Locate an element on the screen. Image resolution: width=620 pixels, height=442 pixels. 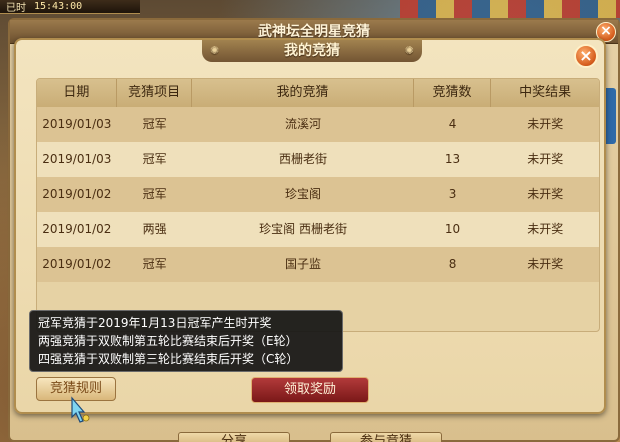
hud-clock-bar: 已时 15:43:00 is located at coordinates (70, 7).